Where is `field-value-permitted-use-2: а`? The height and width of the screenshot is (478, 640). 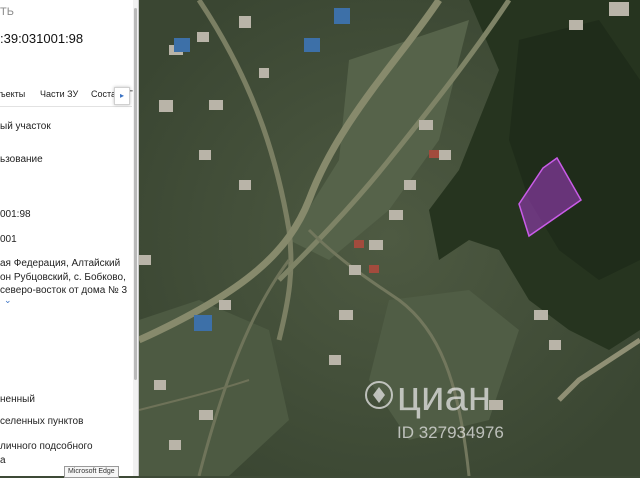
field-value-permitted-use-2: а is located at coordinates (3, 460).